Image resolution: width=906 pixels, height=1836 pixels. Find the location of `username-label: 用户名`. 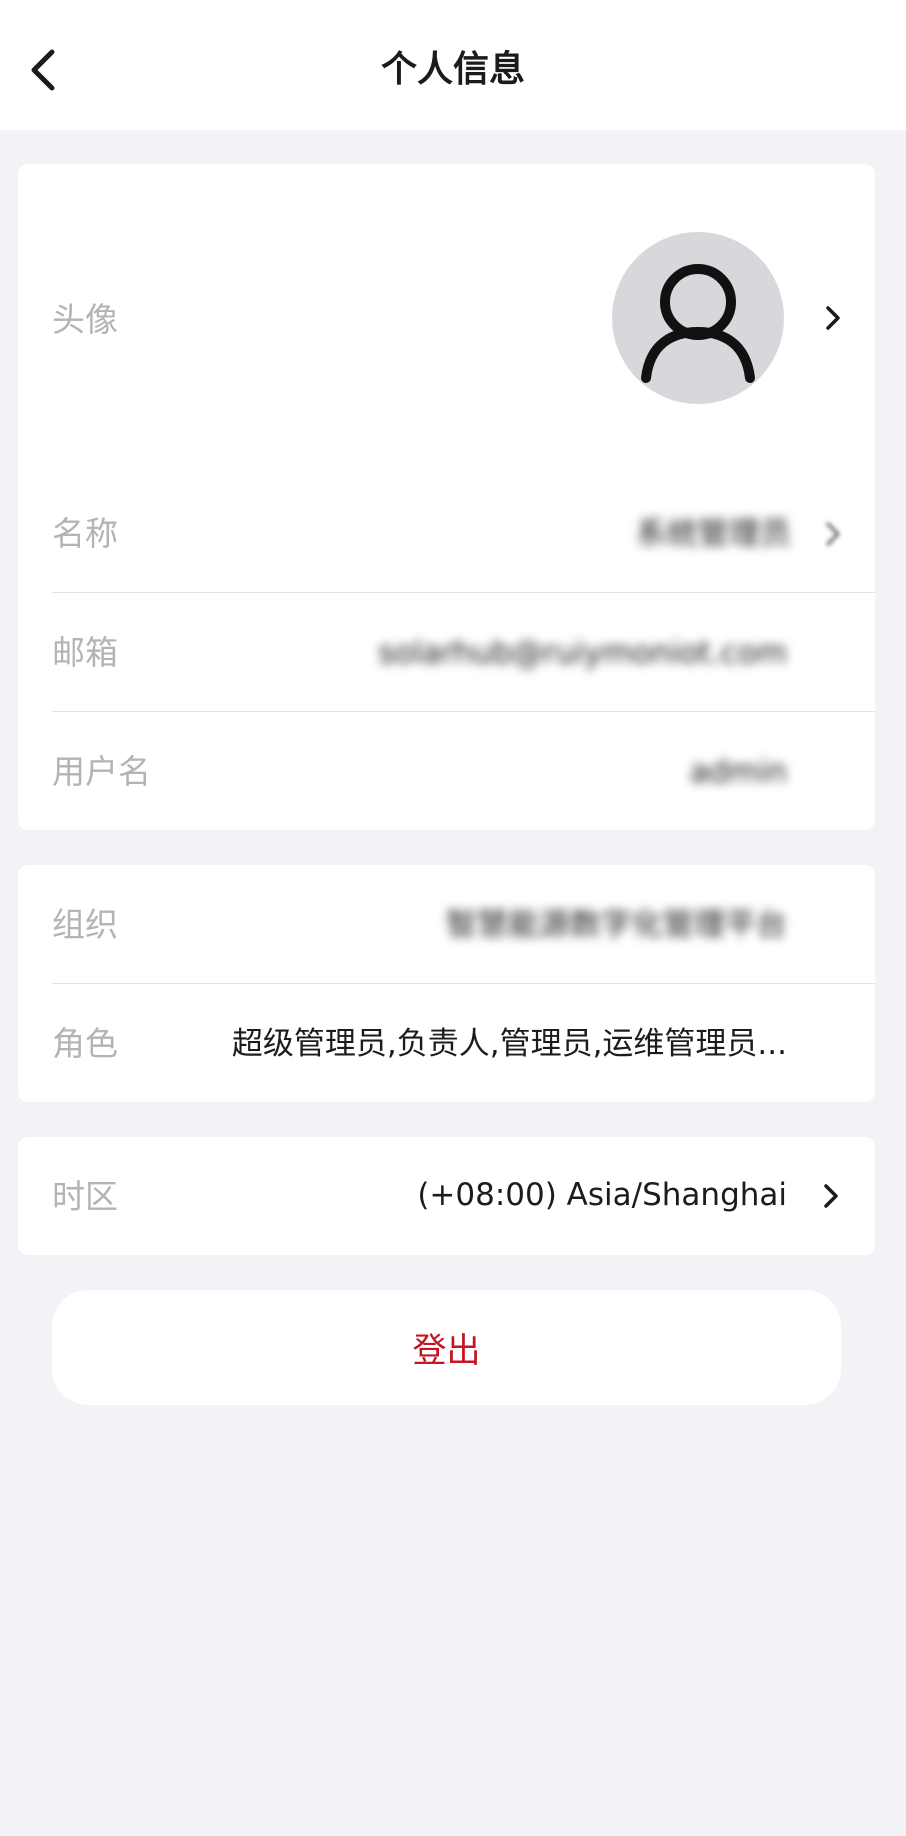

username-label: 用户名 is located at coordinates (101, 771).